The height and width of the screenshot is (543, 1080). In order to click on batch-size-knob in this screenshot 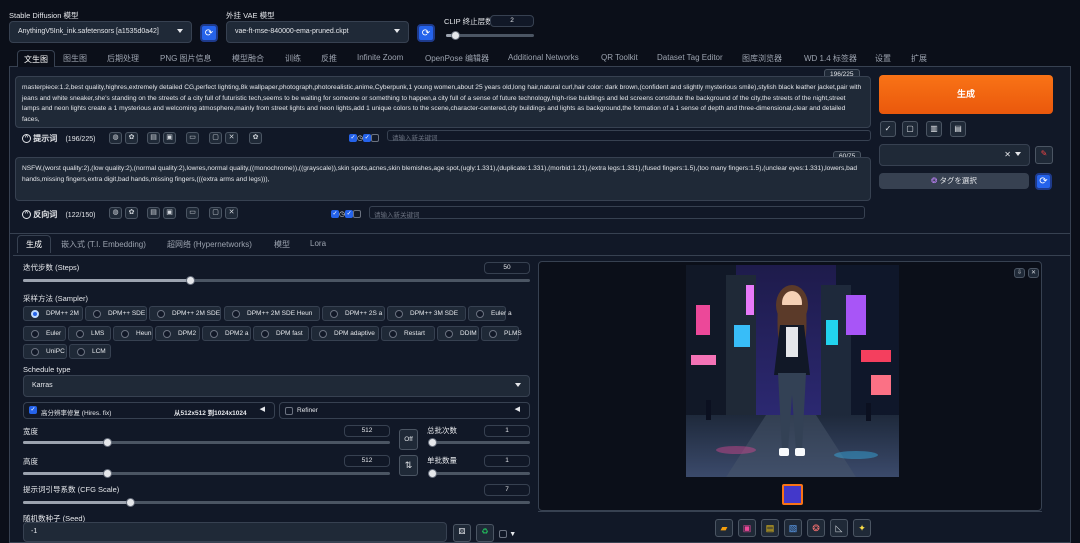, I will do `click(432, 473)`.